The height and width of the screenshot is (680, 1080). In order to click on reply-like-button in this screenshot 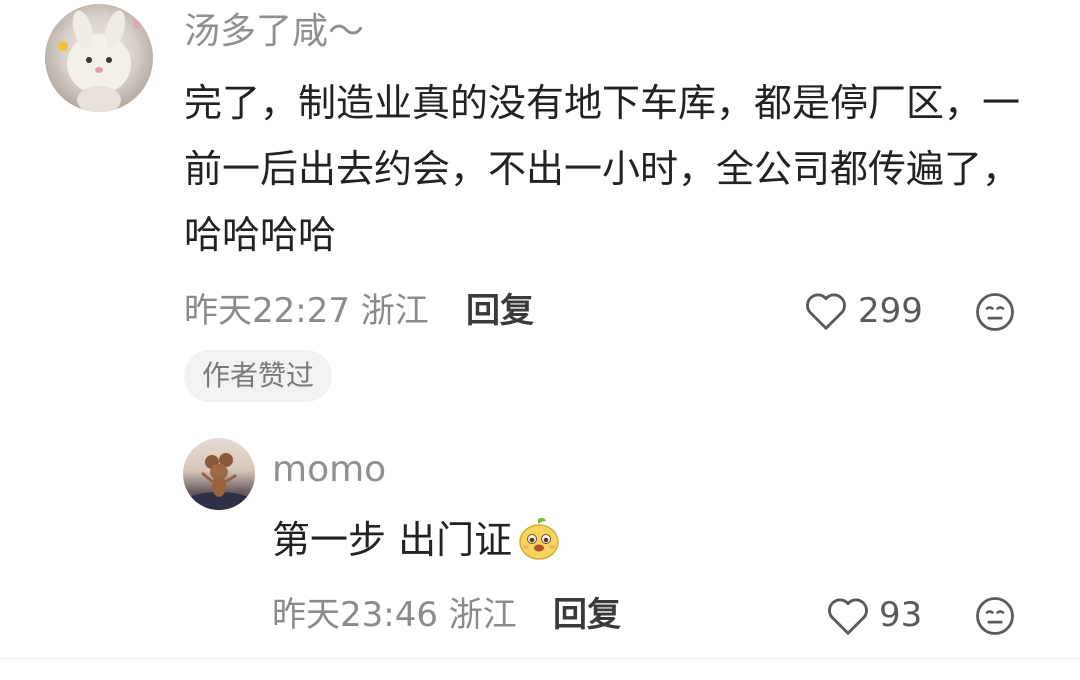, I will do `click(848, 618)`.